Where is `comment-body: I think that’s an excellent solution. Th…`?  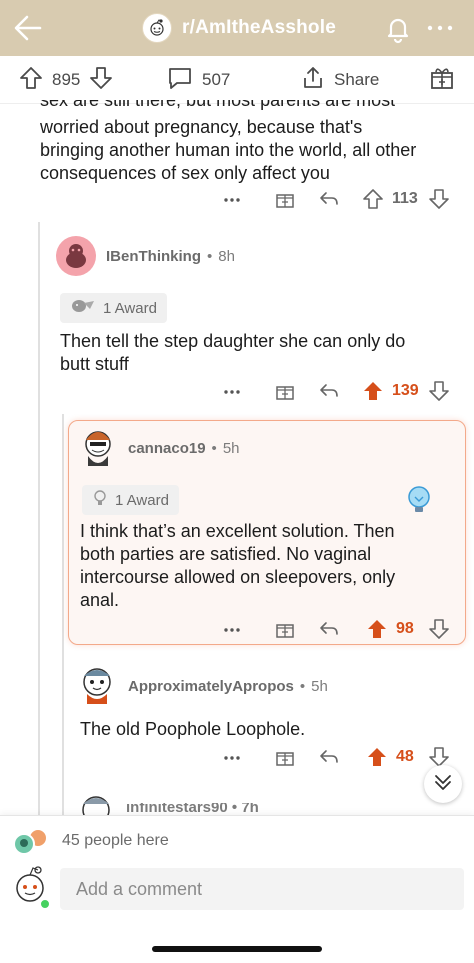 comment-body: I think that’s an excellent solution. Th… is located at coordinates (237, 566).